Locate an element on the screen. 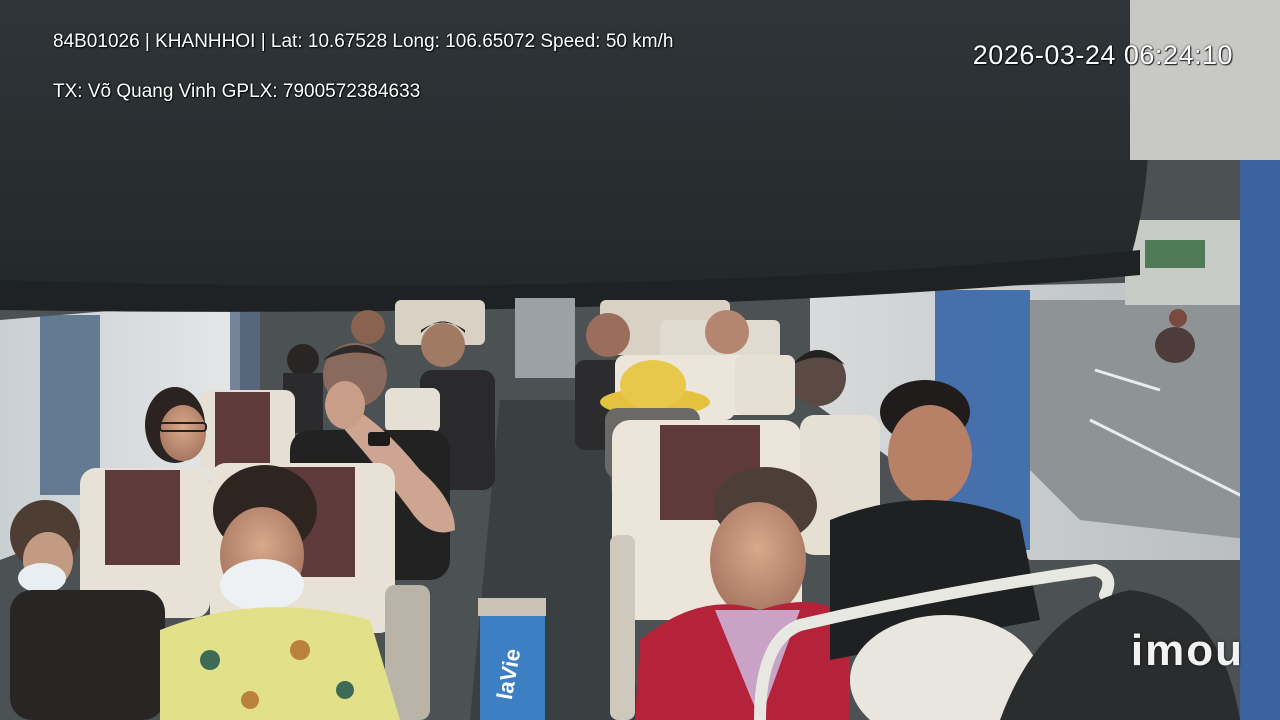 The image size is (1280, 720). imou-logo: imou is located at coordinates (1187, 650).